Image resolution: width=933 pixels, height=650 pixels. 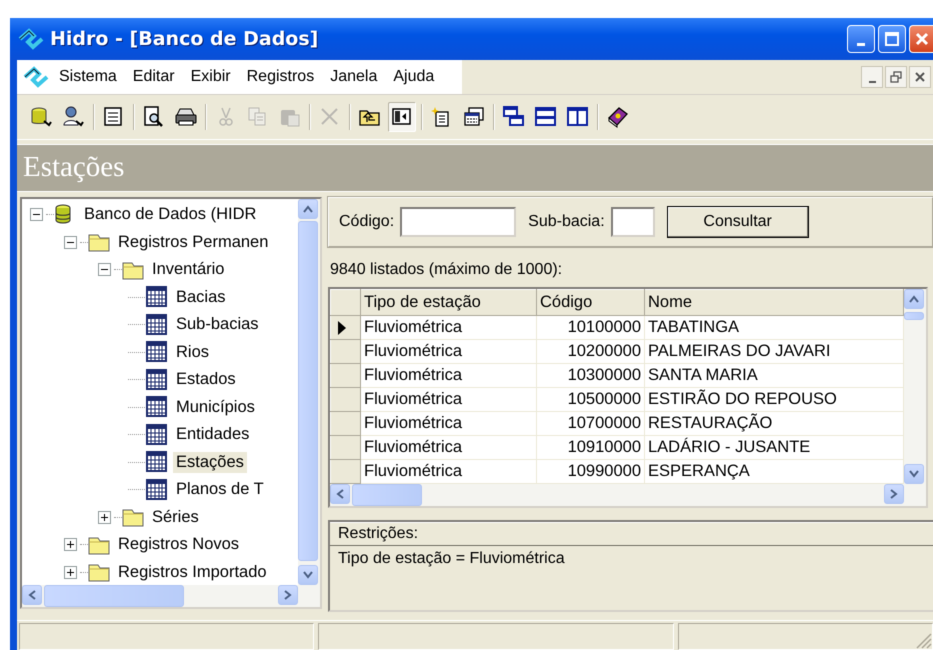 I want to click on section-title: Estações, so click(x=74, y=167).